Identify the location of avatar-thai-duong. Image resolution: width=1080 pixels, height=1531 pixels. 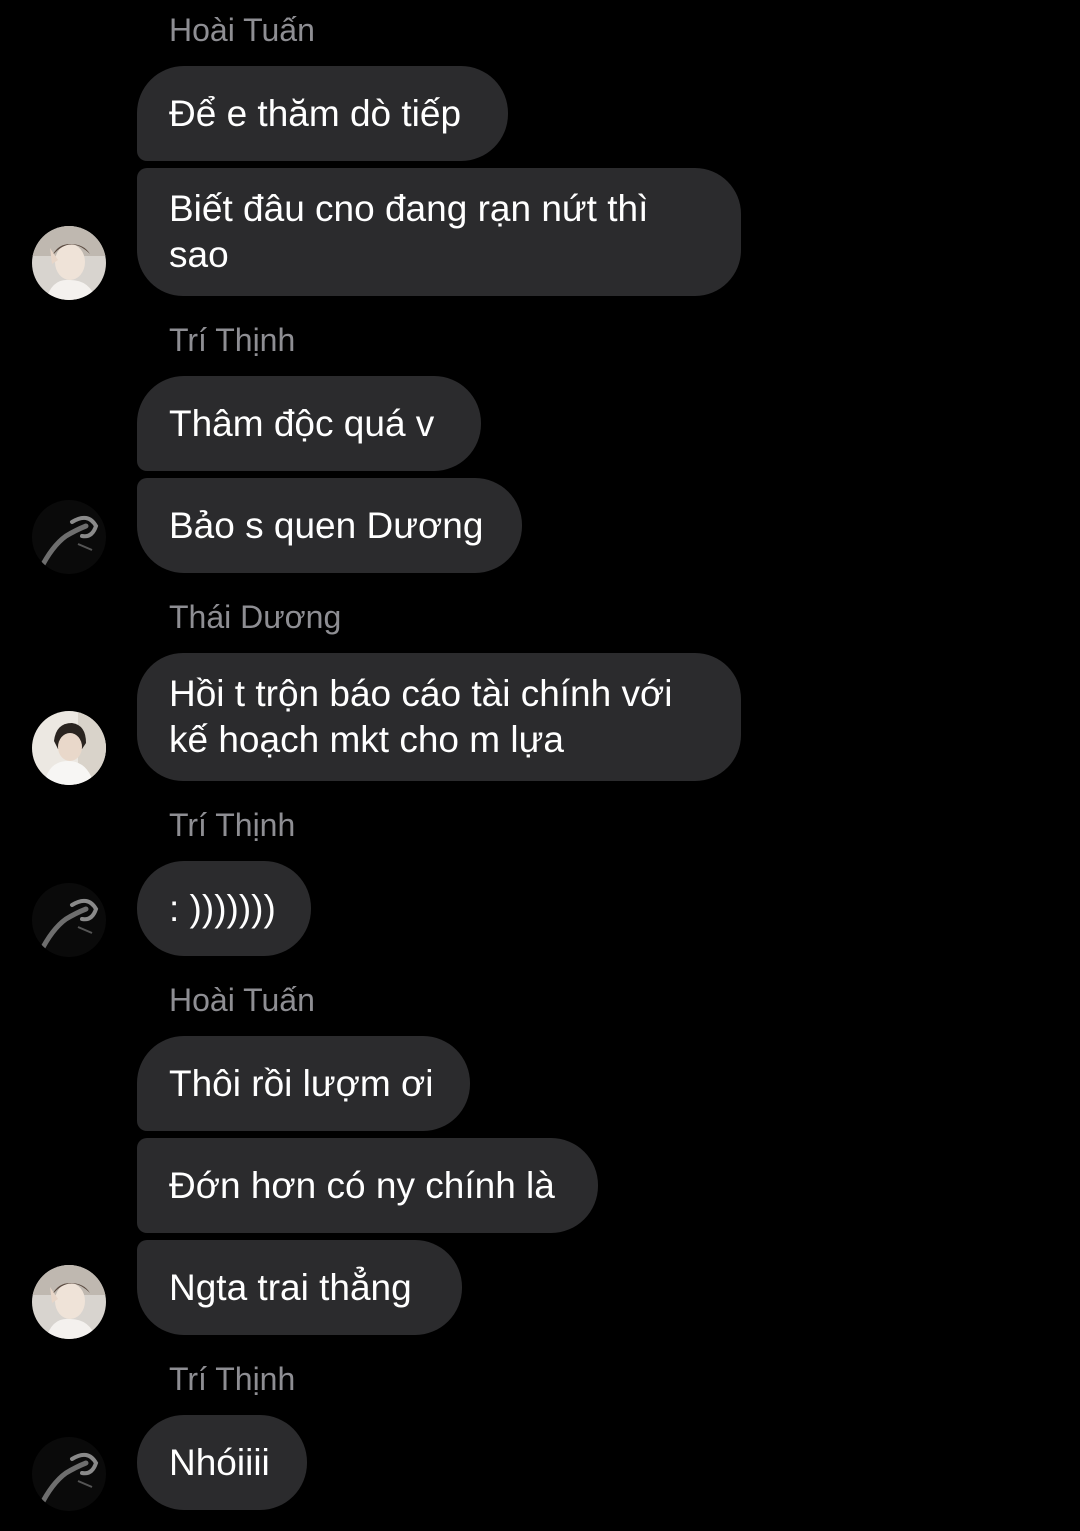
(69, 748).